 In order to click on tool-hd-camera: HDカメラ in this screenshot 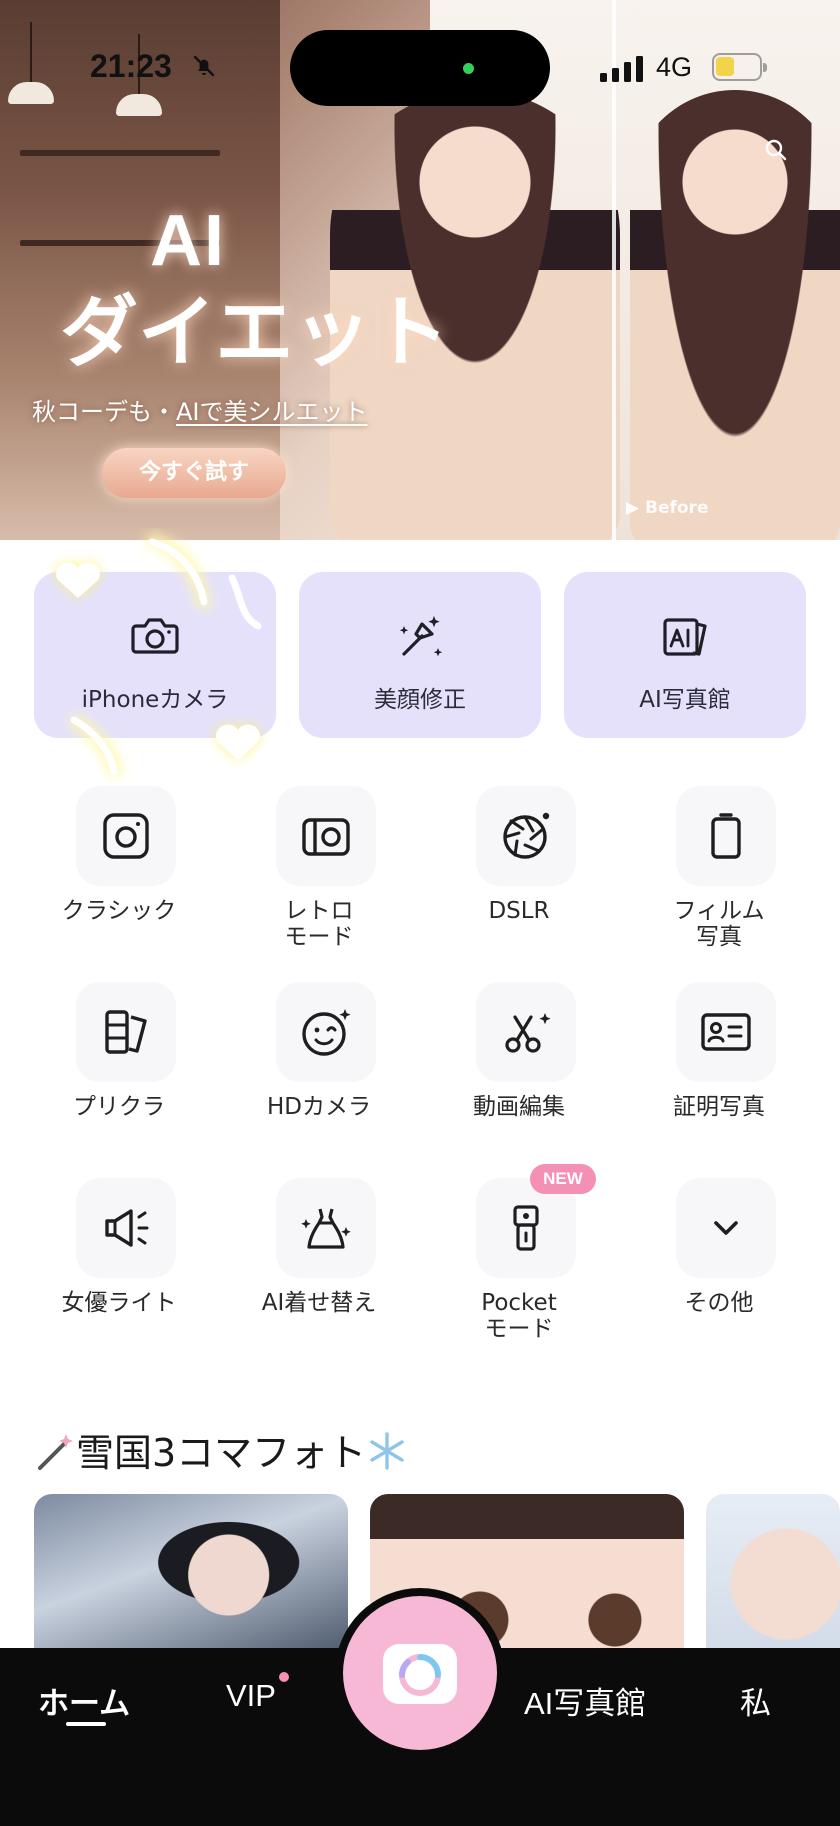, I will do `click(319, 1067)`.